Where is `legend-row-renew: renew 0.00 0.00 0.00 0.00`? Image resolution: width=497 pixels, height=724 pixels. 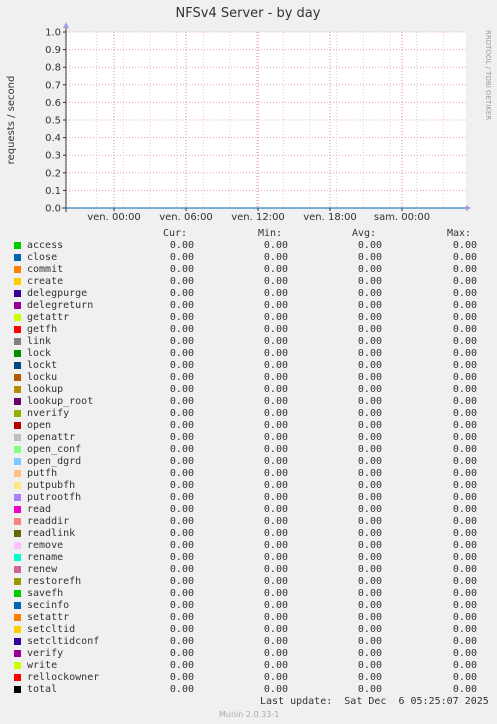
legend-row-renew: renew 0.00 0.00 0.00 0.00 is located at coordinates (248, 570).